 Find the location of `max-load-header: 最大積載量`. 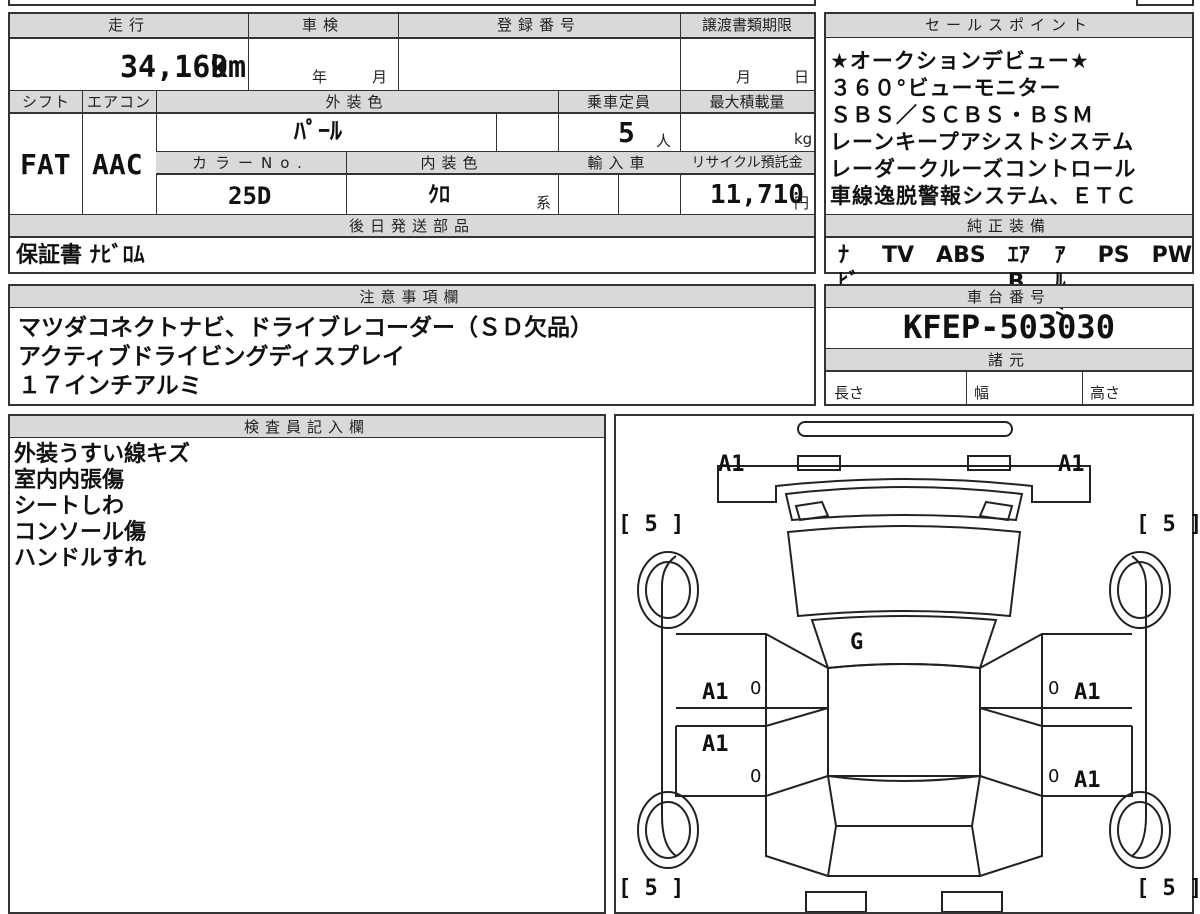

max-load-header: 最大積載量 is located at coordinates (747, 102).